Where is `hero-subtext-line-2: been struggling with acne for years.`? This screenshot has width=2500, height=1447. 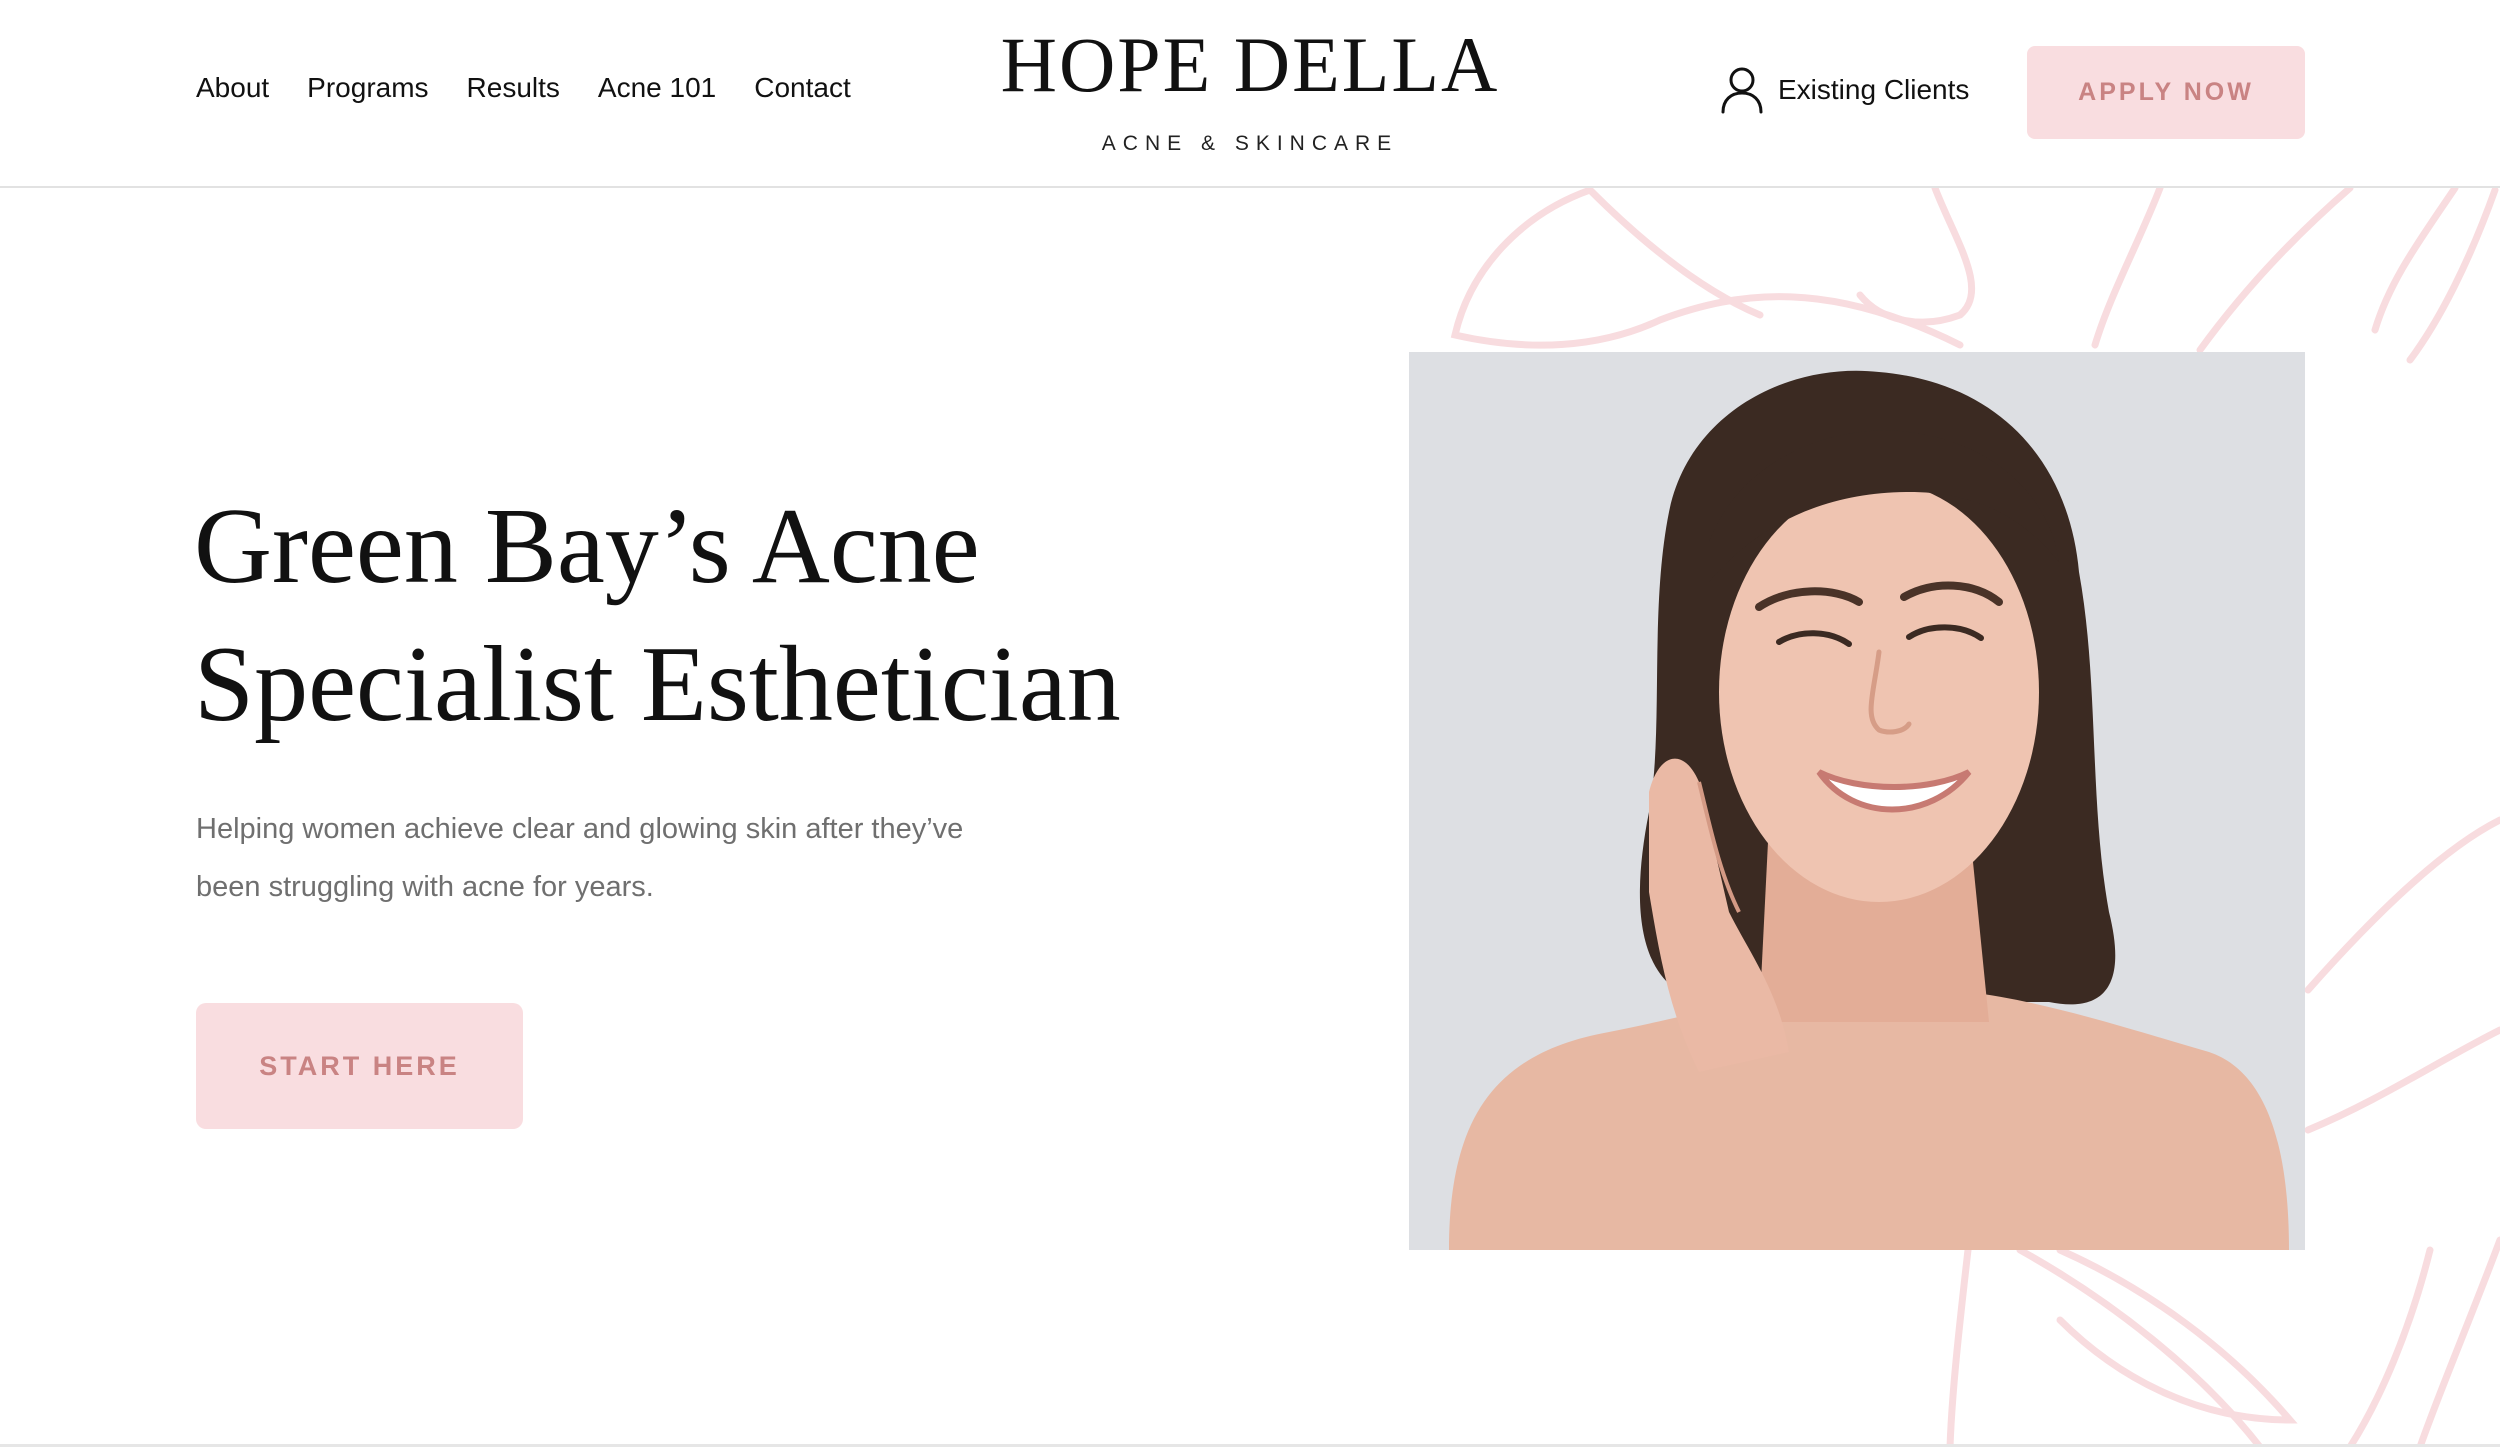 hero-subtext-line-2: been struggling with acne for years. is located at coordinates (425, 887).